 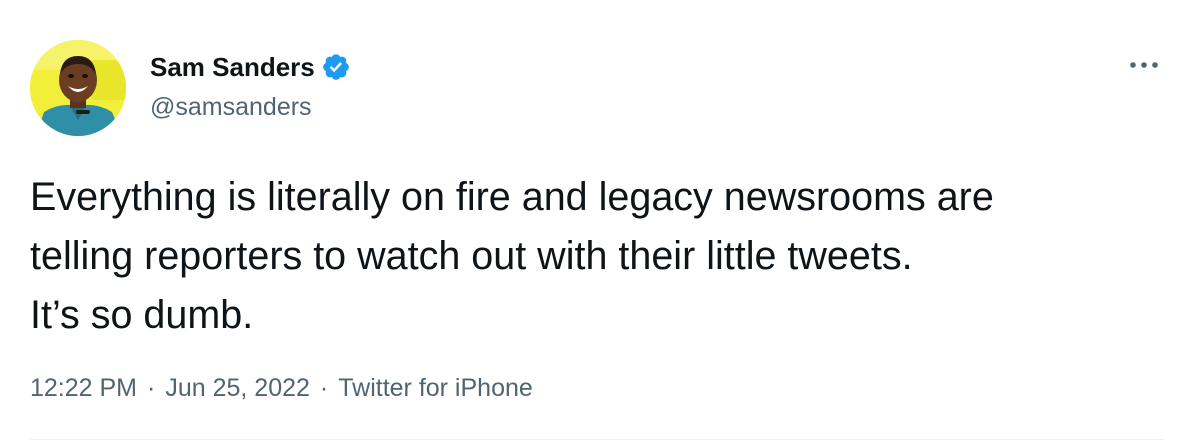 What do you see at coordinates (232, 67) in the screenshot?
I see `author-display-name: Sam Sanders` at bounding box center [232, 67].